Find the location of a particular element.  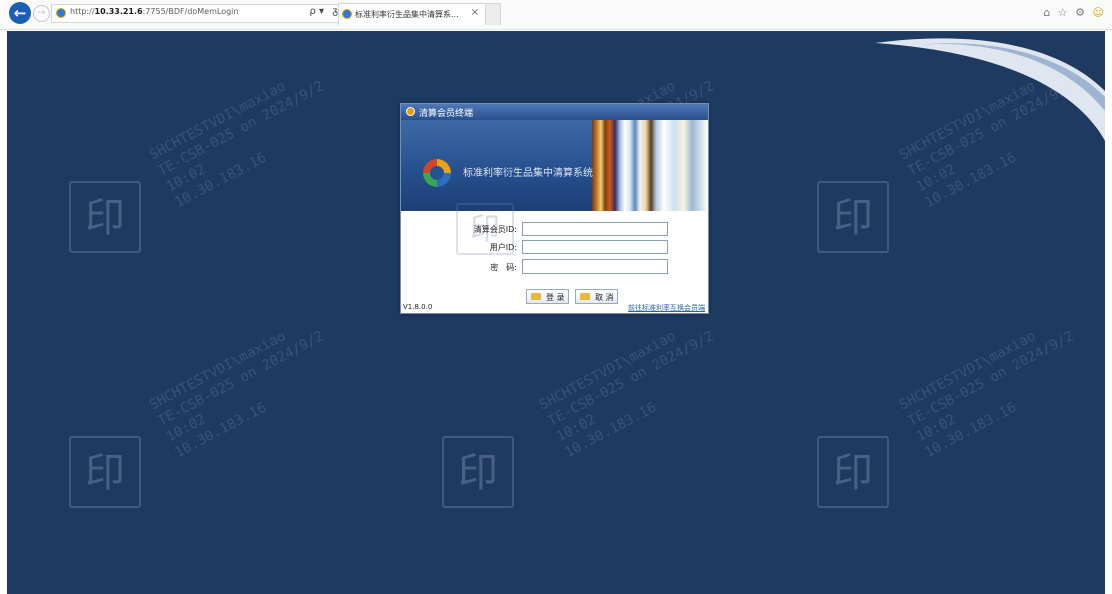

forward-button: → is located at coordinates (41, 13).